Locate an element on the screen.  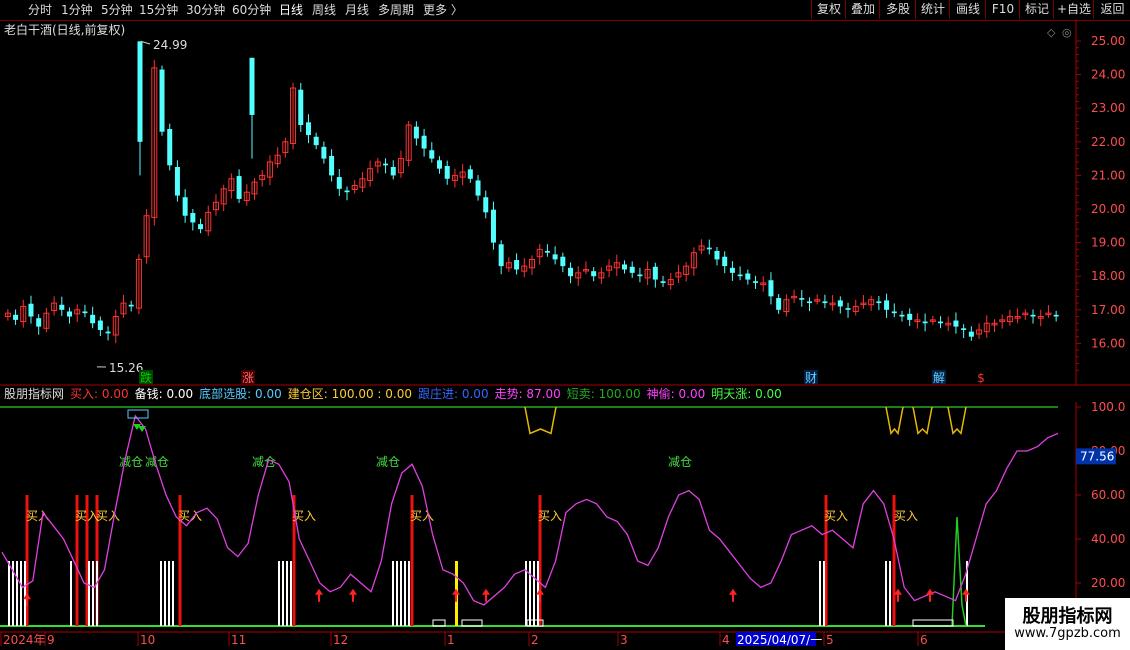
watermark-url: www.7gpzb.com is located at coordinates (1067, 633).